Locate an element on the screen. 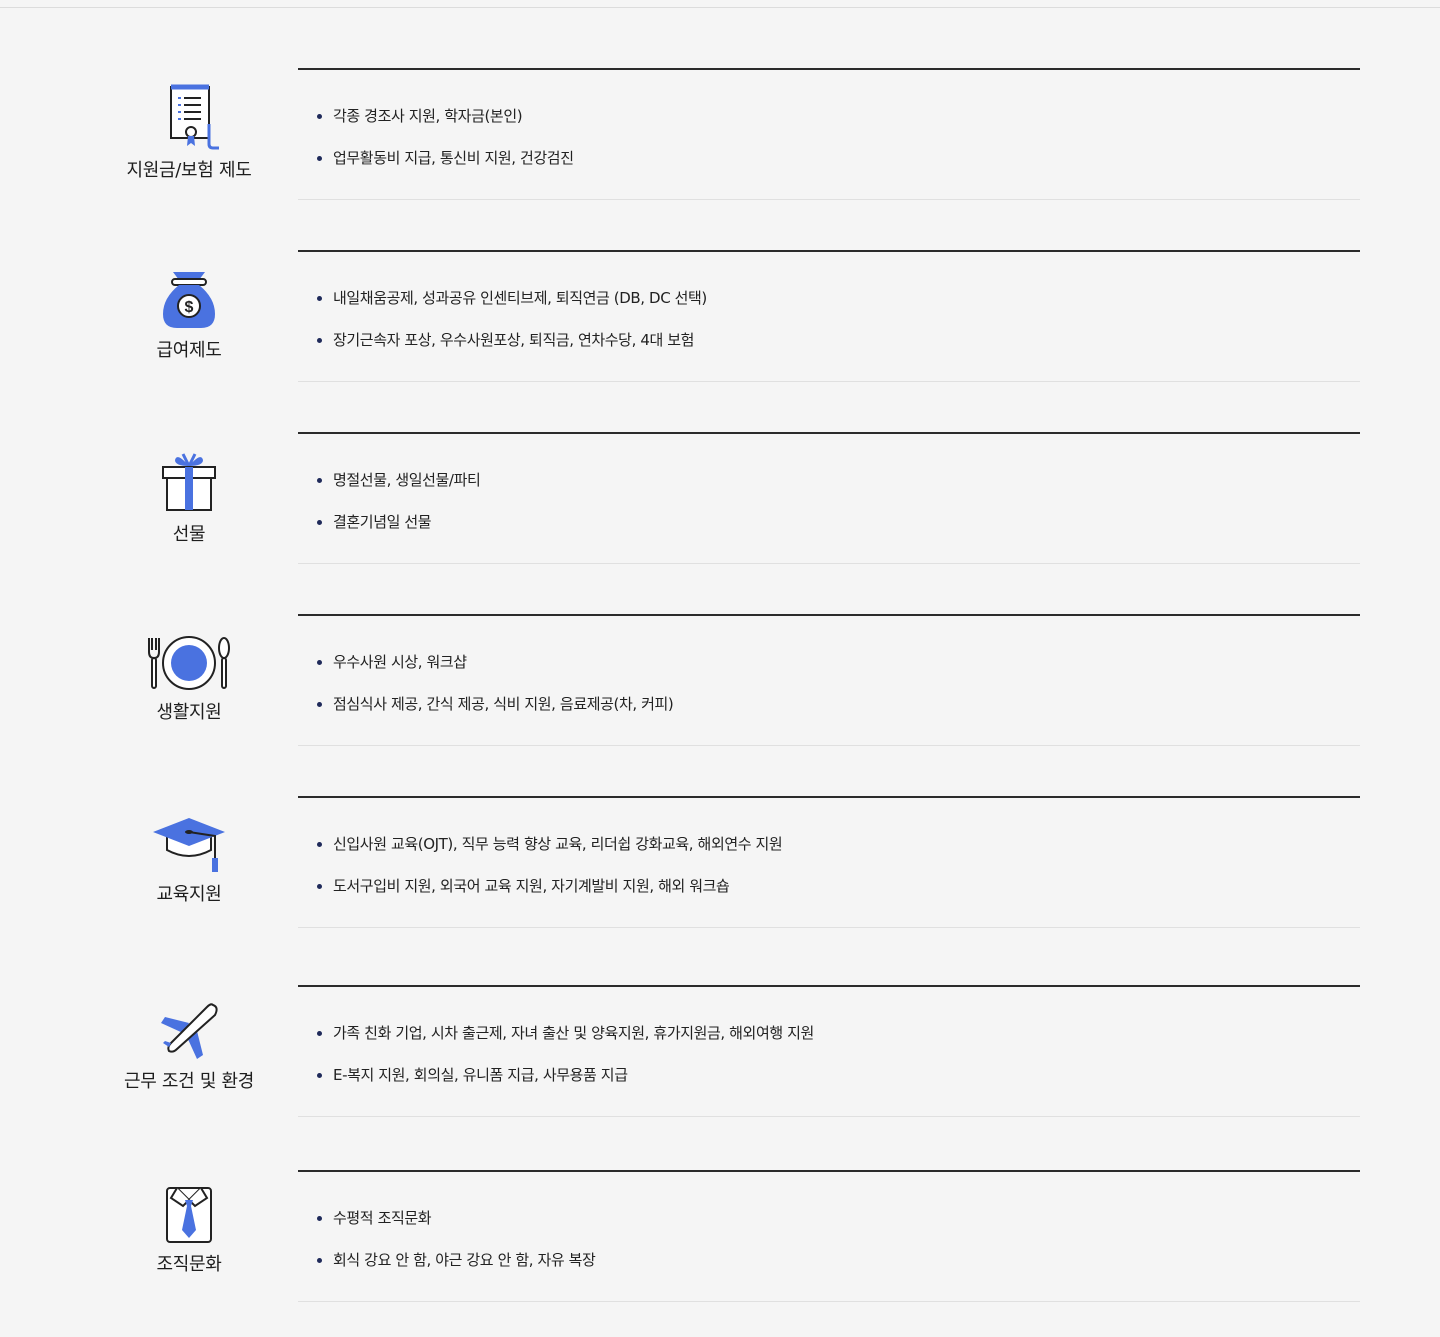 The width and height of the screenshot is (1440, 1337). category-subsidy: 지원금/보험 제도 is located at coordinates (189, 133).